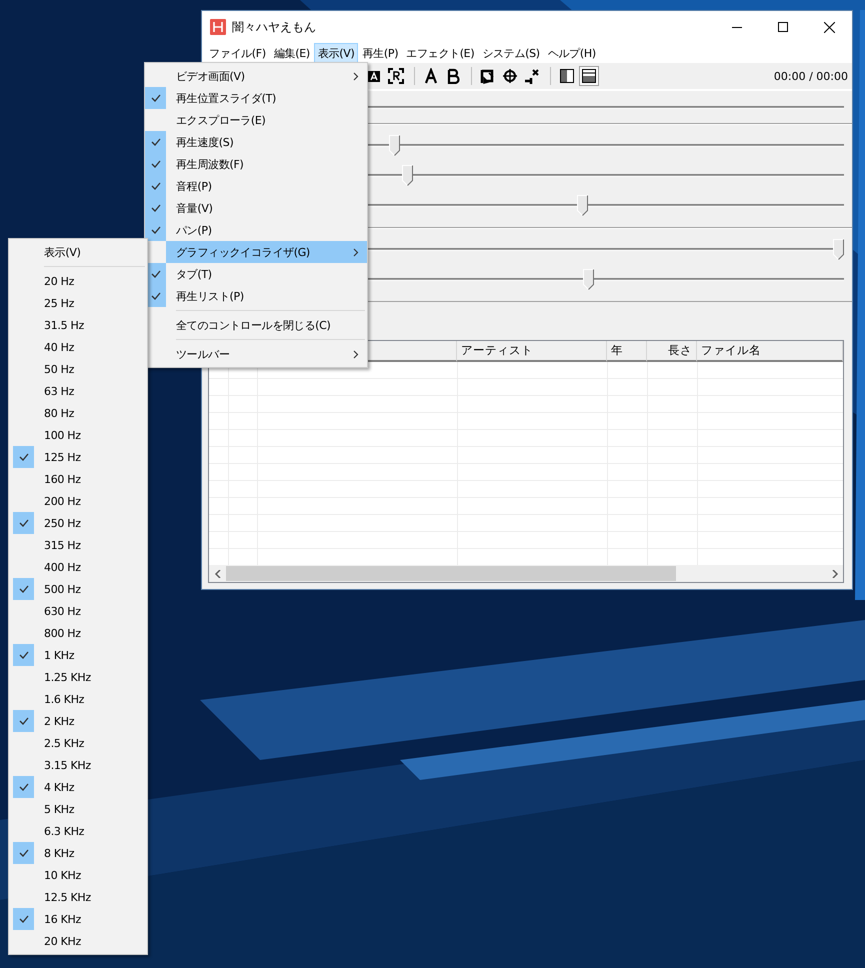 The width and height of the screenshot is (865, 968). What do you see at coordinates (90, 457) in the screenshot?
I see `menu-item: 125 Hz` at bounding box center [90, 457].